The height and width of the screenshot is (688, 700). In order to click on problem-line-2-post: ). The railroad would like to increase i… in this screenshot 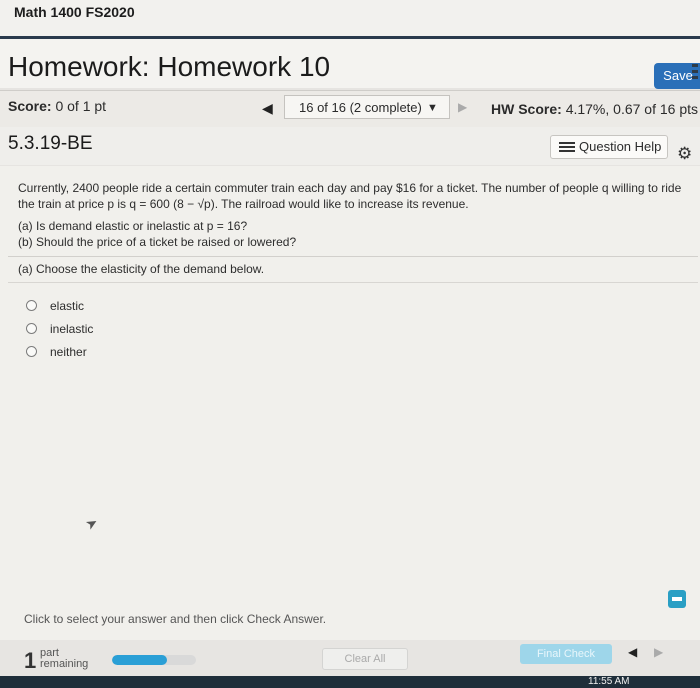, I will do `click(339, 204)`.